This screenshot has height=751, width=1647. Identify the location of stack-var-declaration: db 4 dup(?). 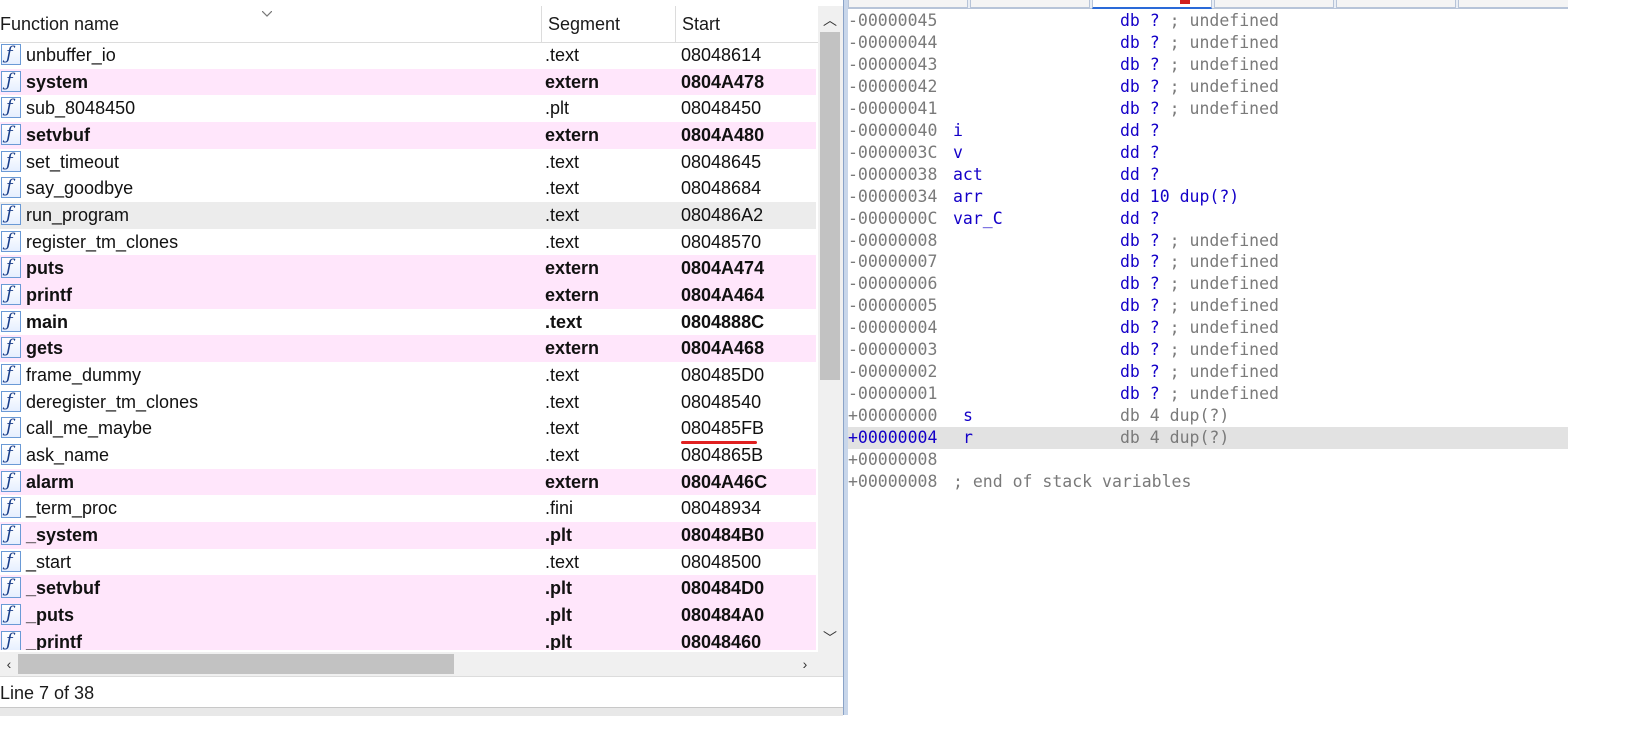
(1175, 438).